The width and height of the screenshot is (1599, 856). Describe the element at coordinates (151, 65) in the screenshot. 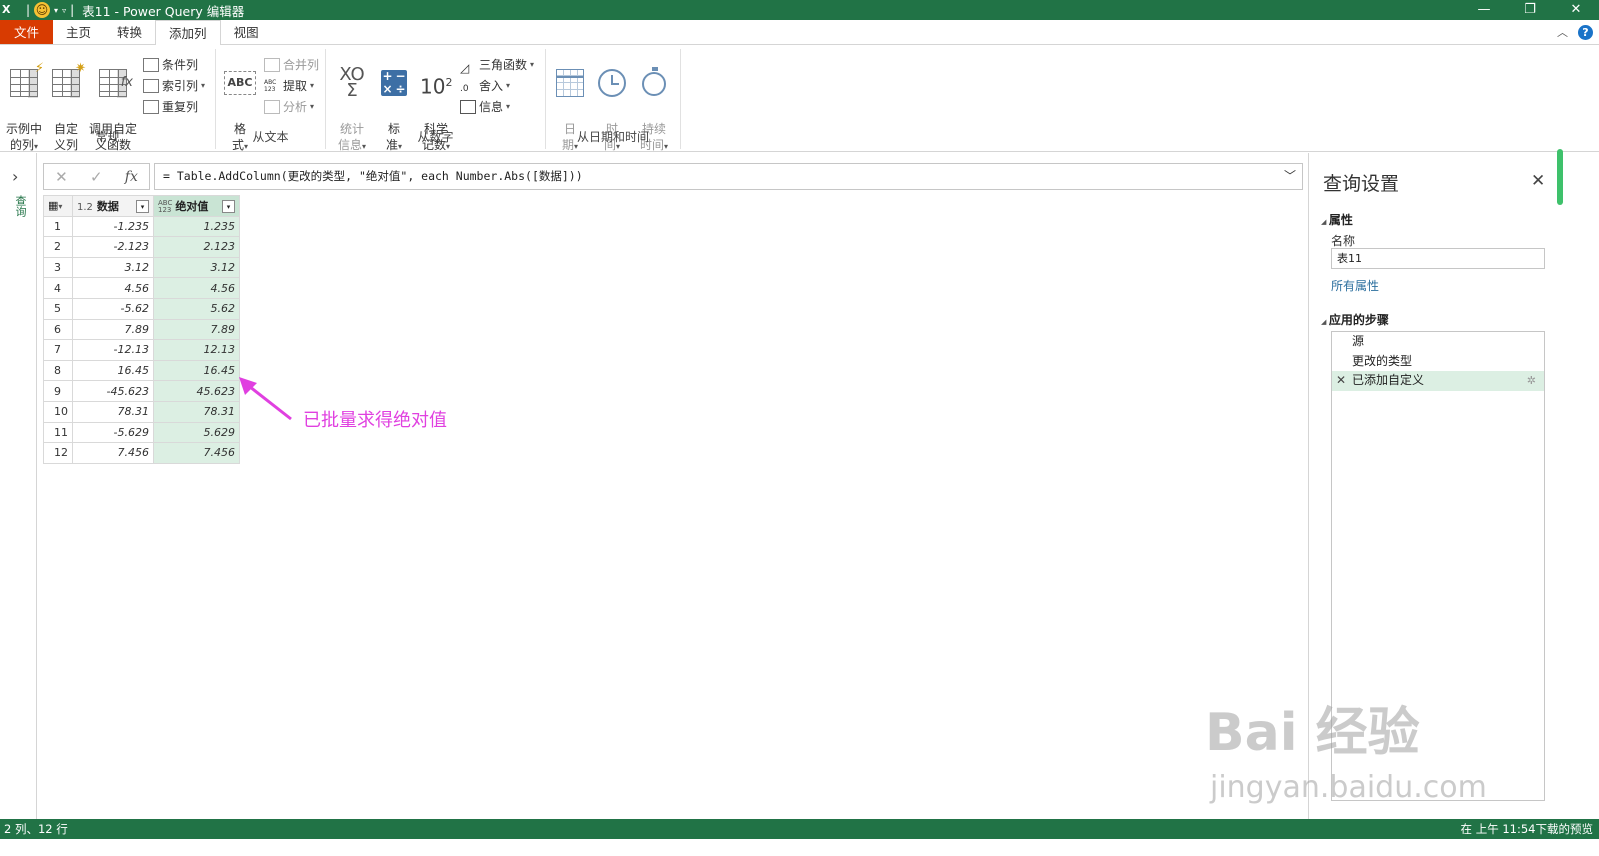

I see `conditional-column-icon` at that location.